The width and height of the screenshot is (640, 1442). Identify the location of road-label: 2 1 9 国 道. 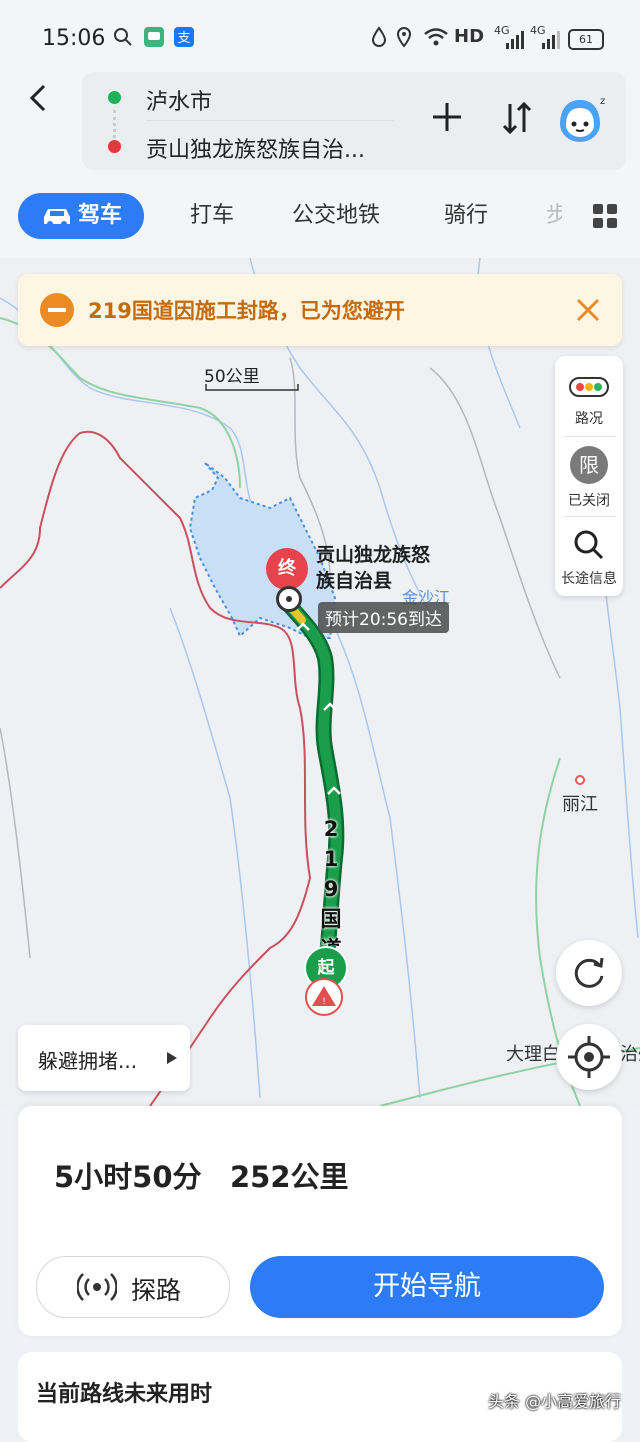
(331, 880).